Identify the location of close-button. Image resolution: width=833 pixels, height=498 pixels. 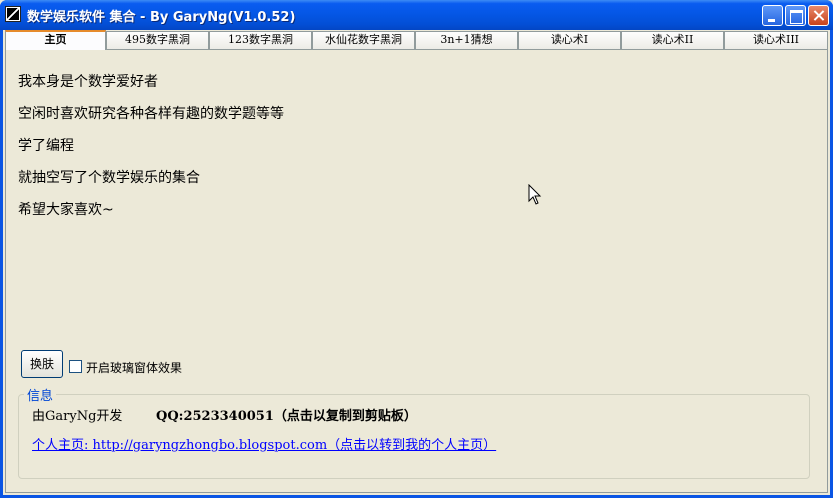
(818, 15).